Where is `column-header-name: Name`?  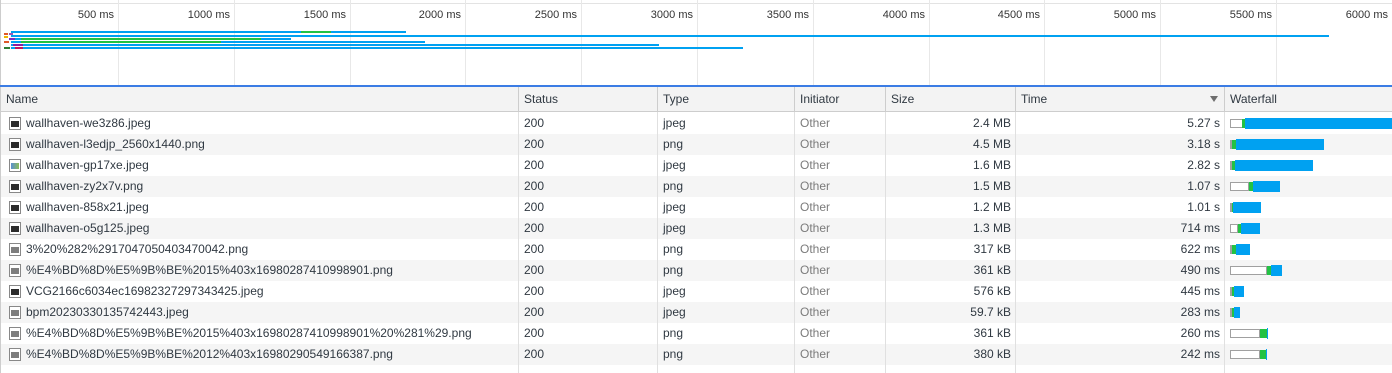
column-header-name: Name is located at coordinates (260, 99).